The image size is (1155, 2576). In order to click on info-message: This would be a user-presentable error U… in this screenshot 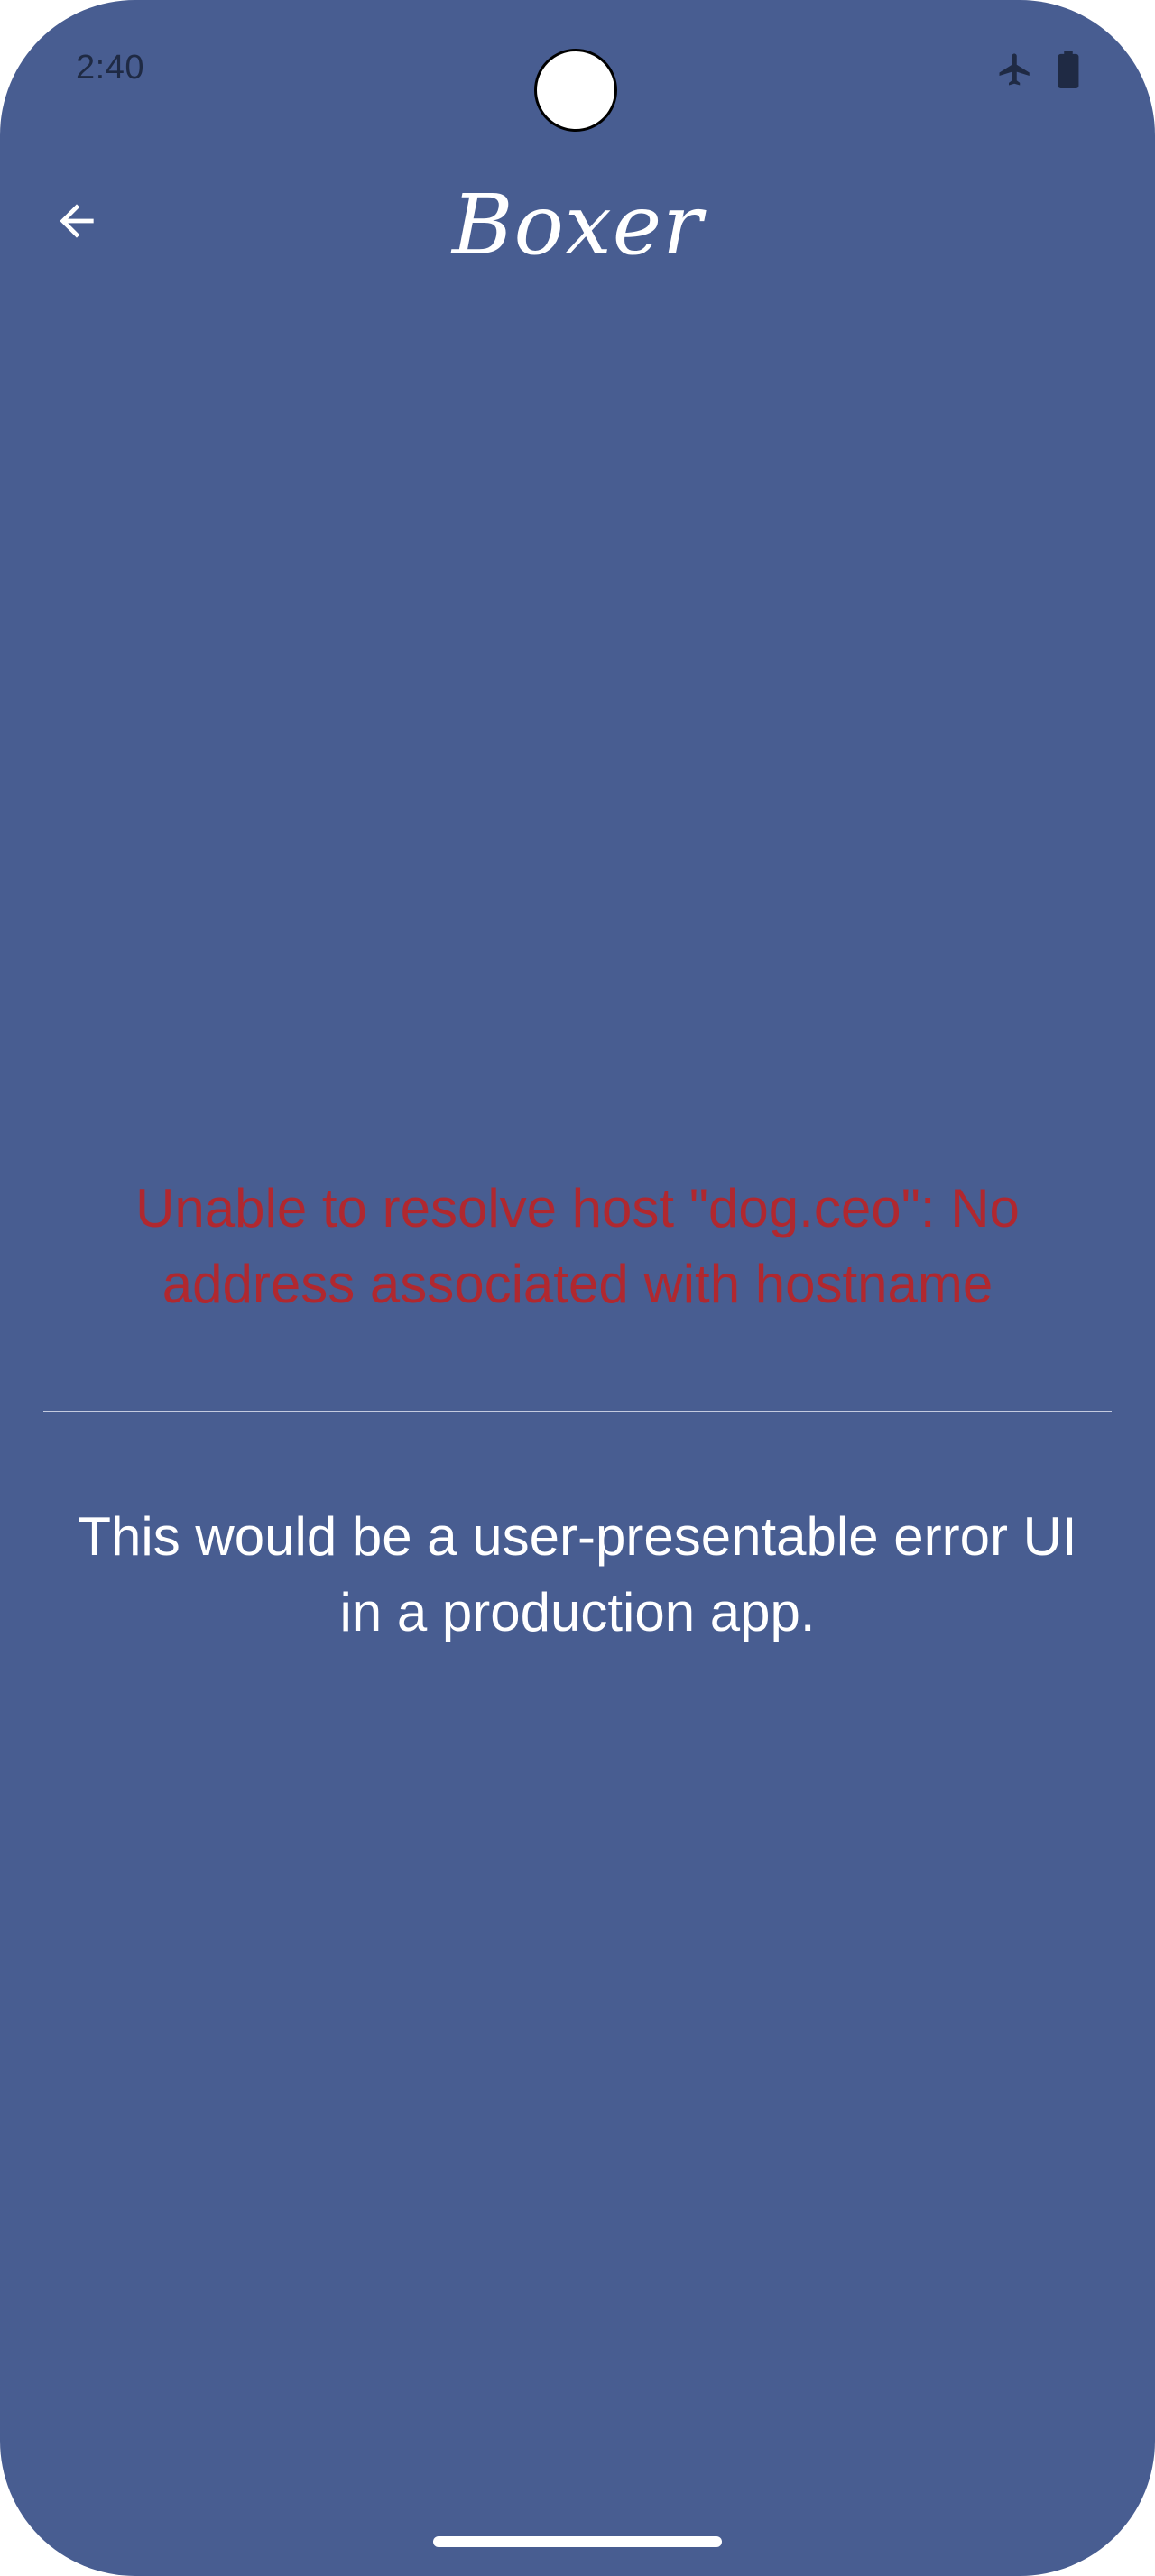, I will do `click(577, 1574)`.